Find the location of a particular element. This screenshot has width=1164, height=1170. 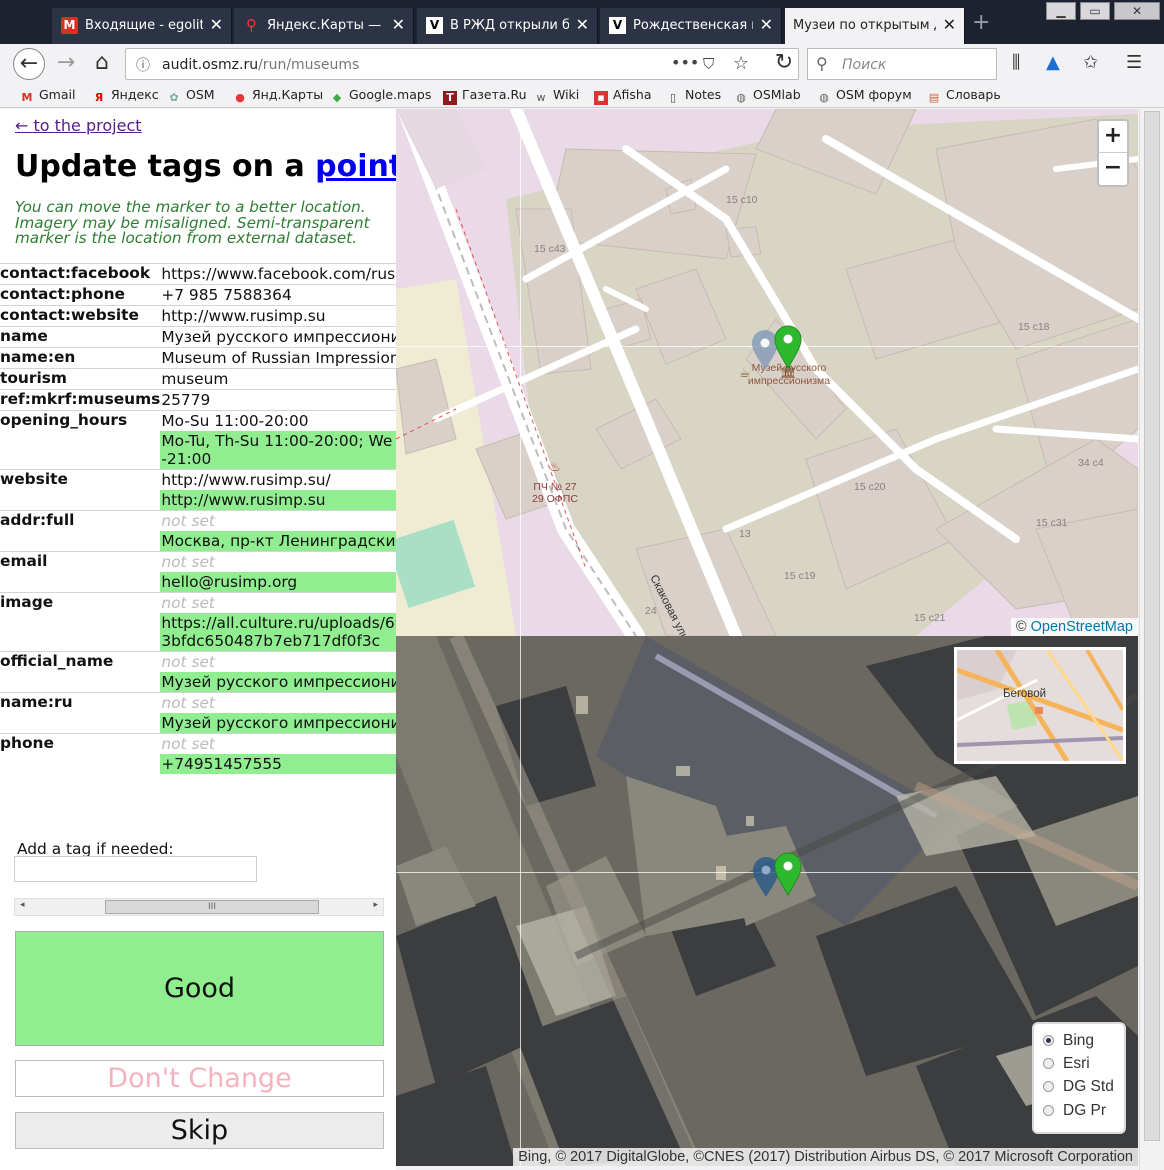

tab-yandex-maps: ⚲ Яндекс.Карты — по ✕ is located at coordinates (324, 26).